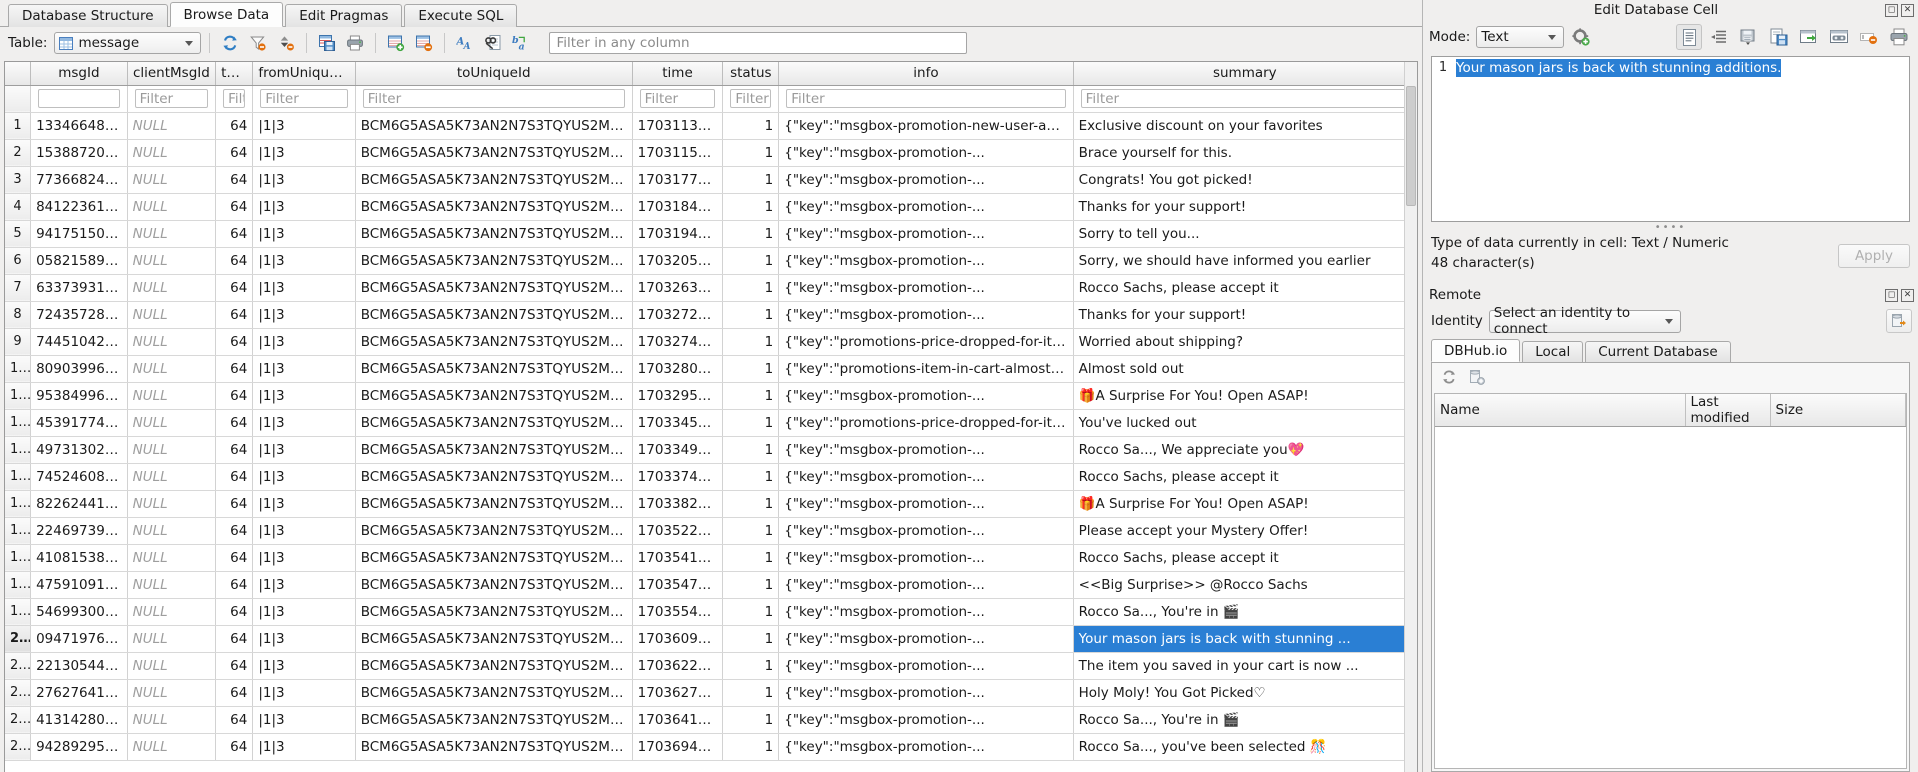 This screenshot has height=772, width=1918. Describe the element at coordinates (1245, 747) in the screenshot. I see `cell-summary: Rocco Sa..., you've been selected 🎊` at that location.